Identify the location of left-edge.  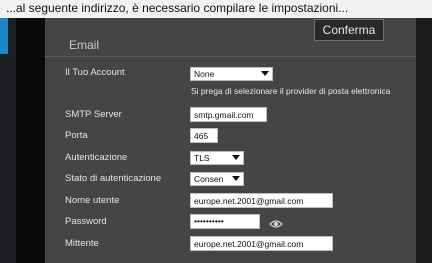
(8, 140).